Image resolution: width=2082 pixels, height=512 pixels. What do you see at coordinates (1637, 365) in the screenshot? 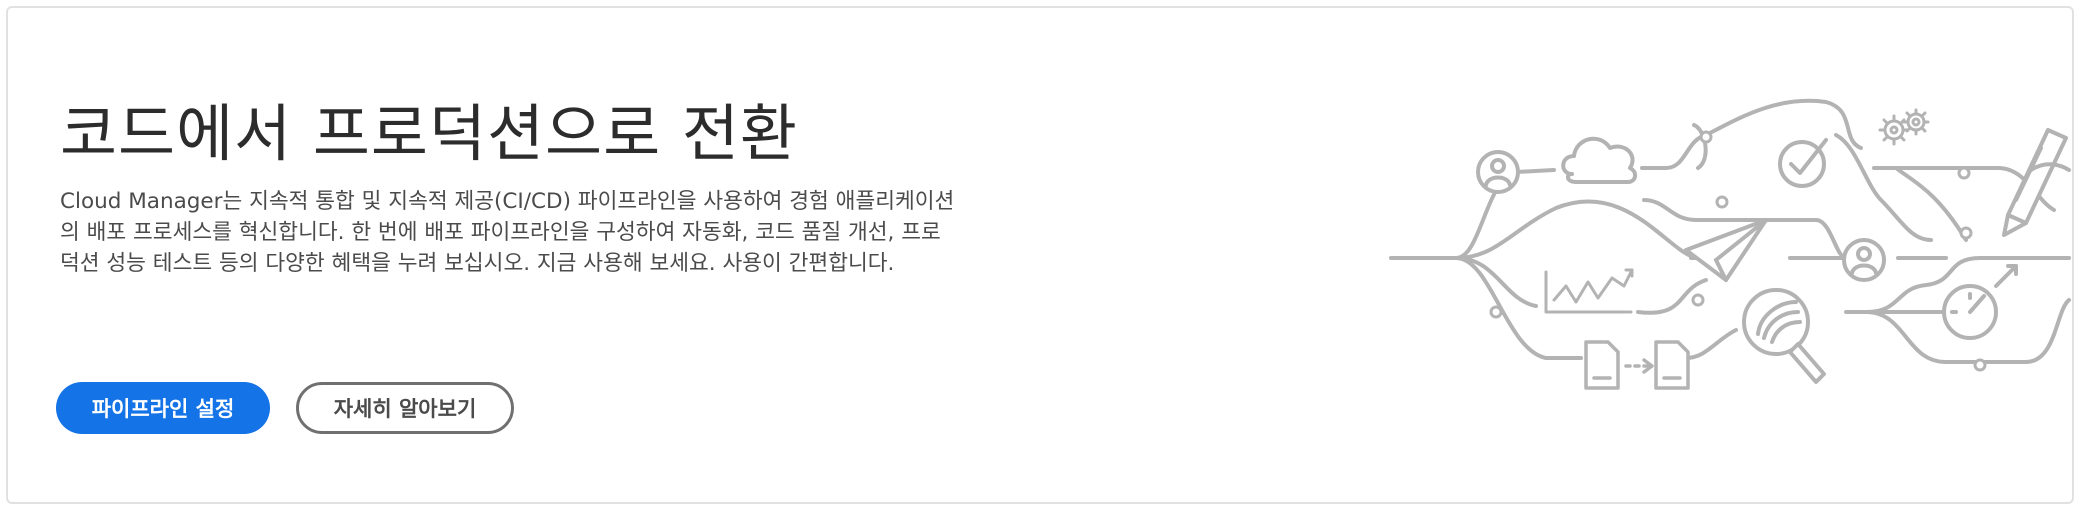
I see `document-icon` at bounding box center [1637, 365].